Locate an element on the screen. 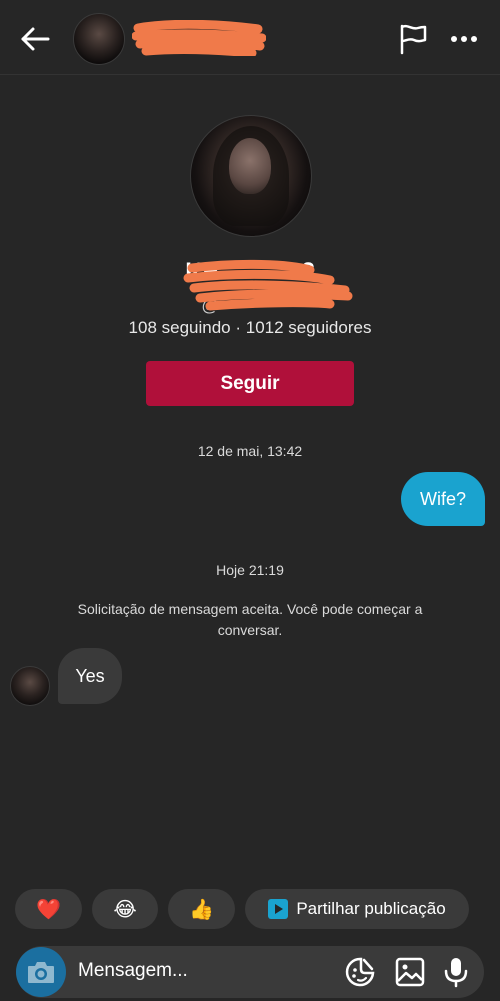 This screenshot has width=500, height=1001. report-button is located at coordinates (413, 39).